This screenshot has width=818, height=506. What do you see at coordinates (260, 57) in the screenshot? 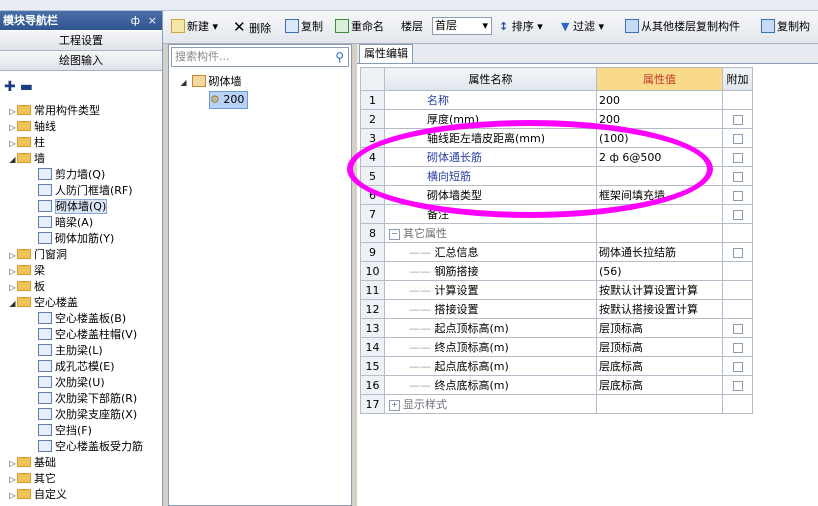
I see `search-input: 搜索构件... ⚲` at bounding box center [260, 57].